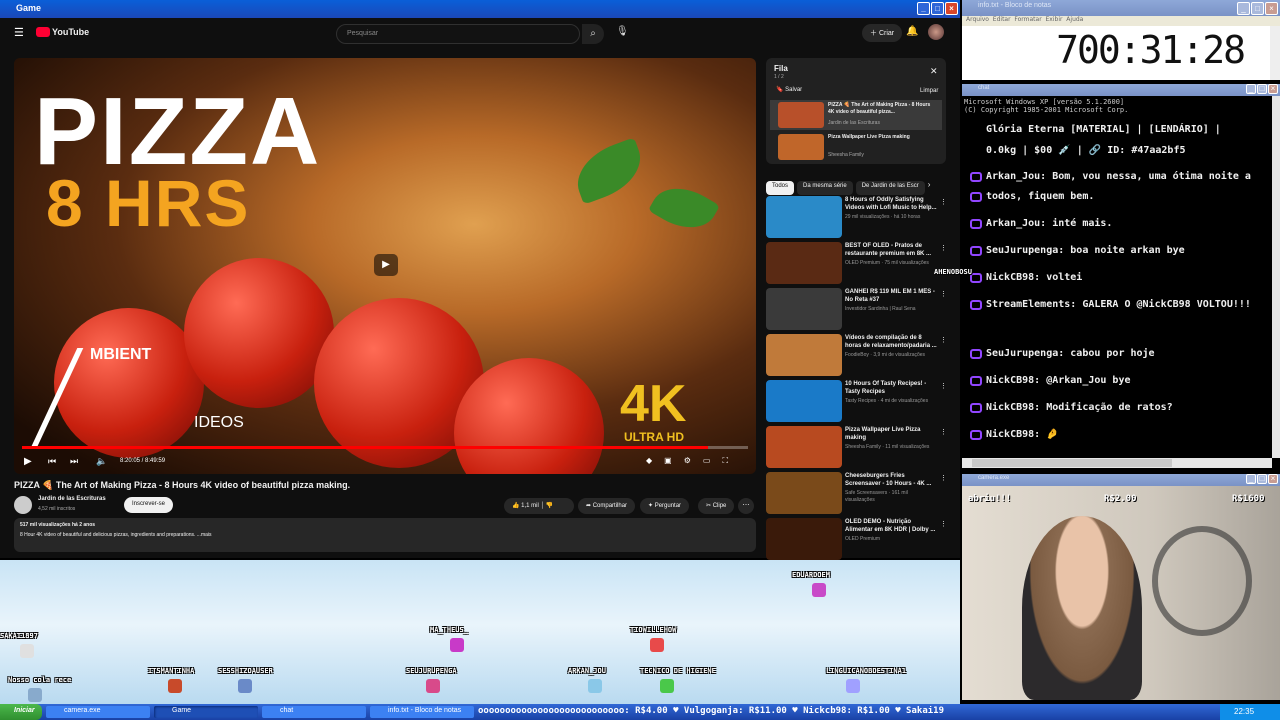  What do you see at coordinates (607, 506) in the screenshot?
I see `share-button: ➦ Compartilhar` at bounding box center [607, 506].